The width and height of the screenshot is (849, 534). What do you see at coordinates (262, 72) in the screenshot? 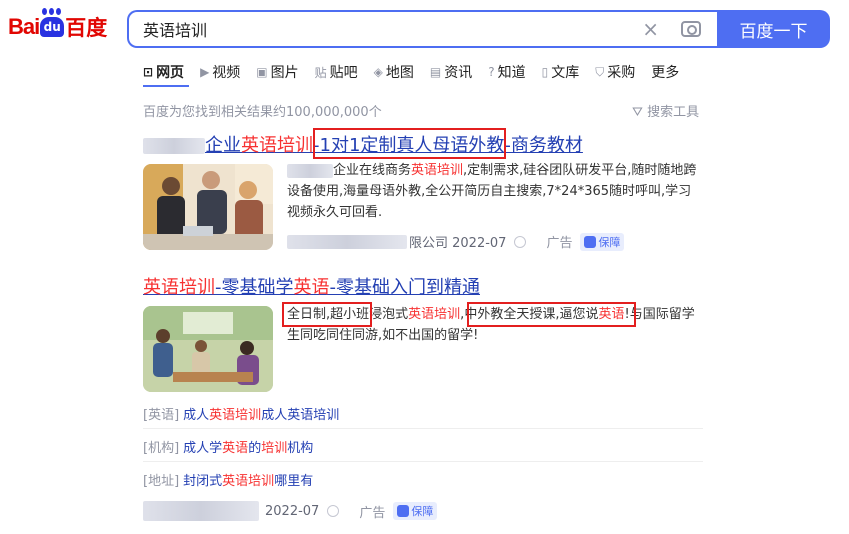
I see `image-icon: ▣` at bounding box center [262, 72].